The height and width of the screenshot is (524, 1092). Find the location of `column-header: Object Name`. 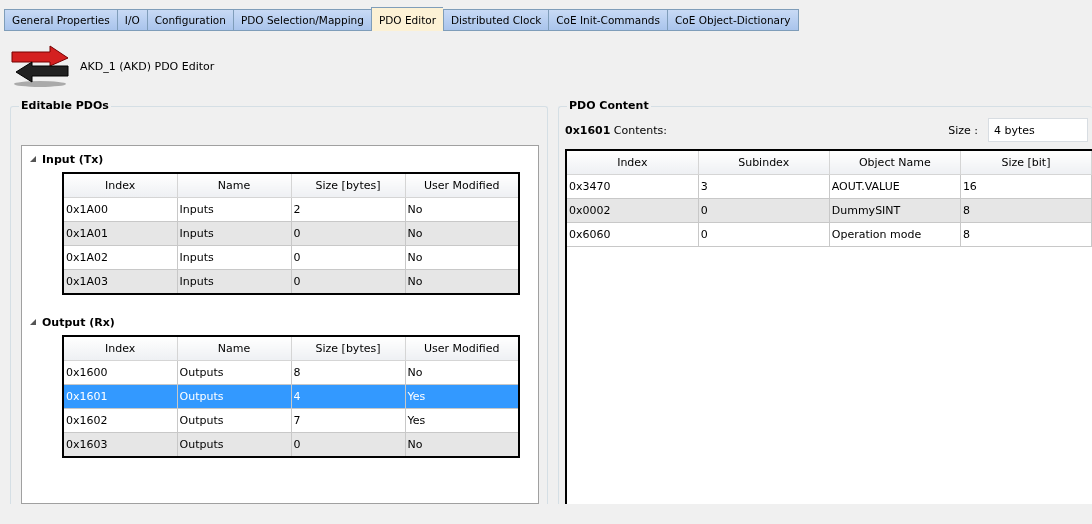

column-header: Object Name is located at coordinates (895, 163).